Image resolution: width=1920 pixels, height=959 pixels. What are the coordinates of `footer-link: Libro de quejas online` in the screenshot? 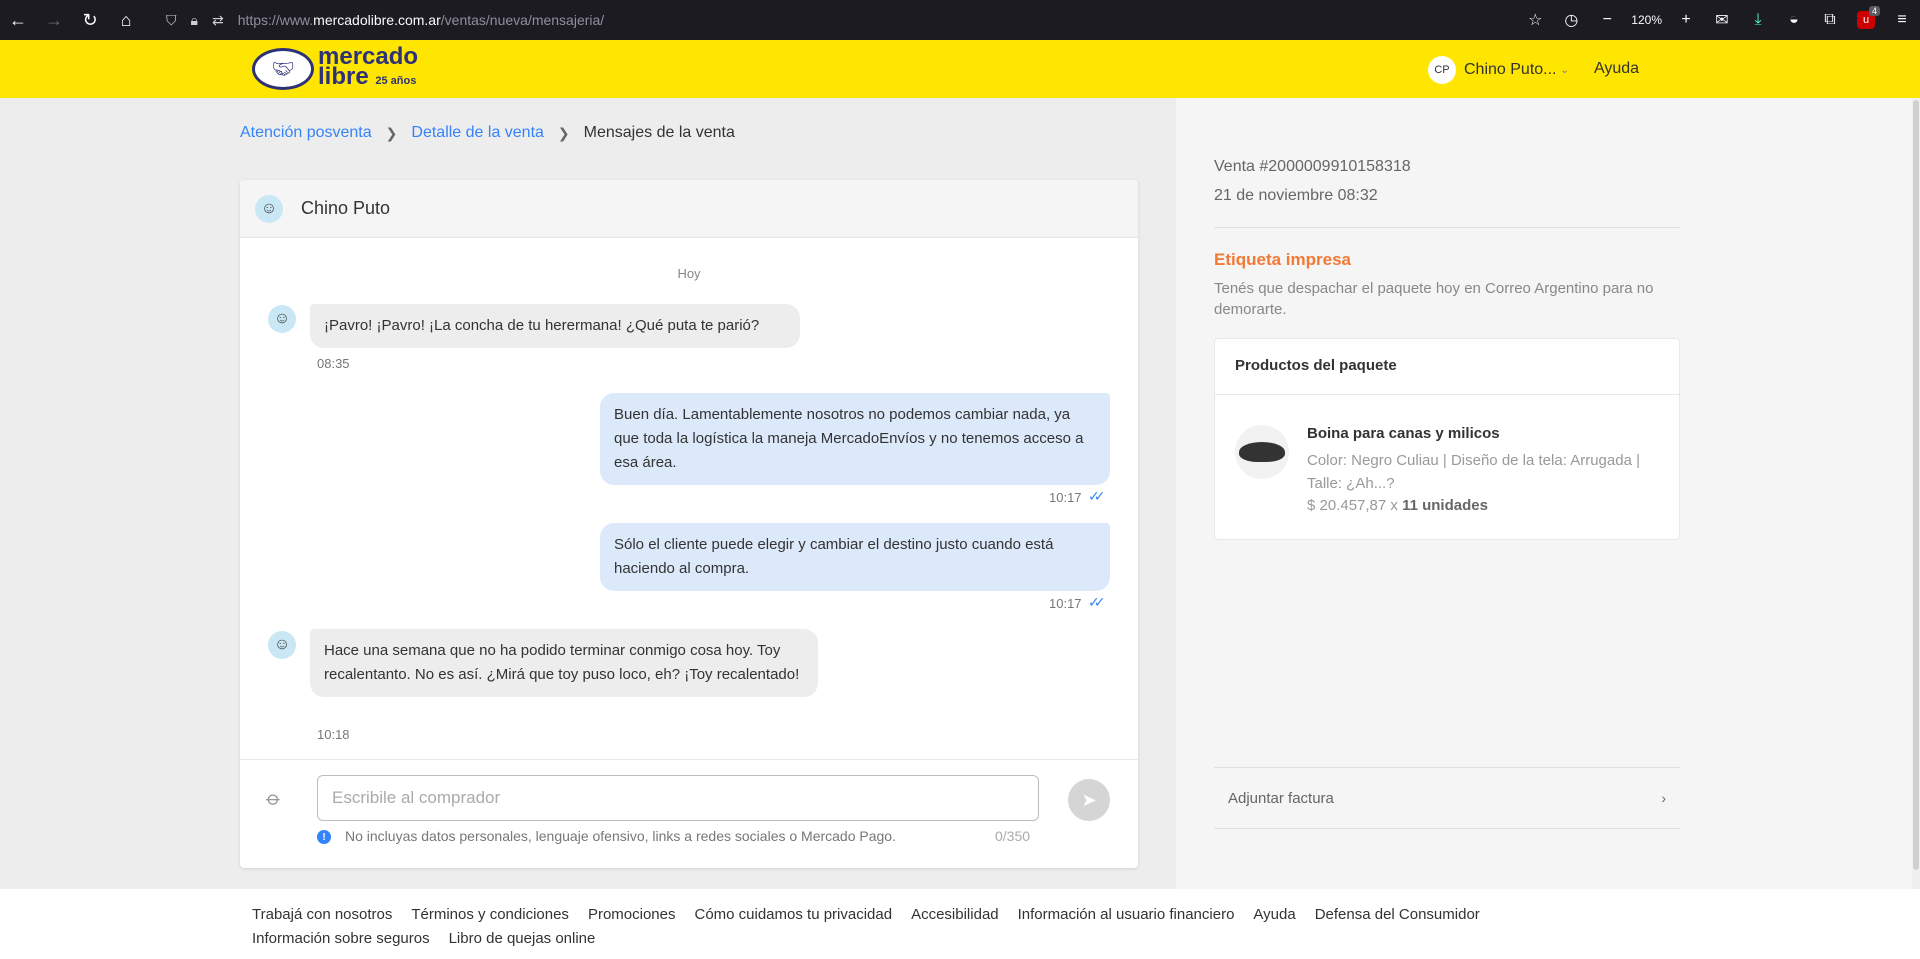 It's located at (522, 938).